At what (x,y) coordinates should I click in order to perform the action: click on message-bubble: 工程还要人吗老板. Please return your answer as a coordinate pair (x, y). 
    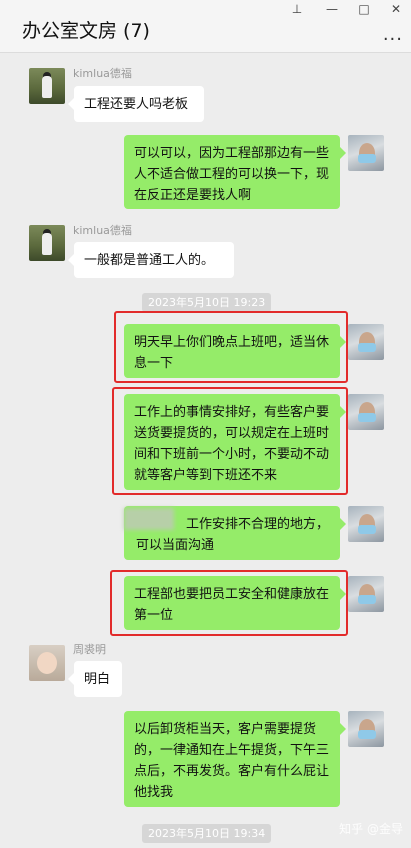
    Looking at the image, I should click on (136, 104).